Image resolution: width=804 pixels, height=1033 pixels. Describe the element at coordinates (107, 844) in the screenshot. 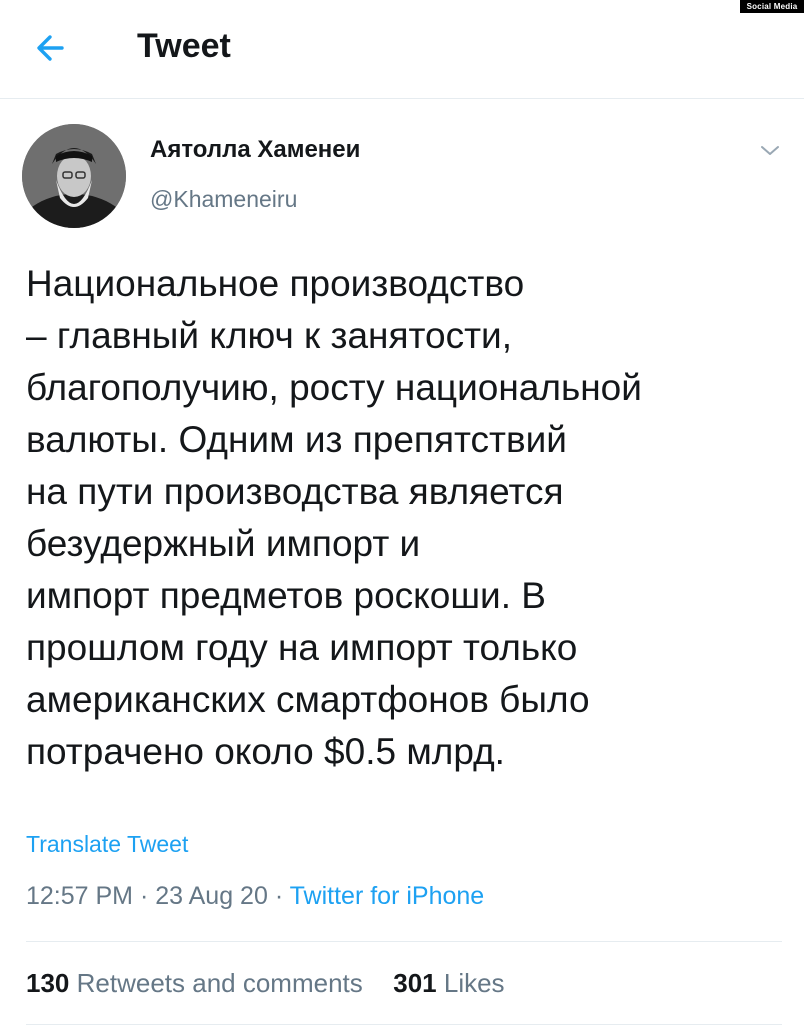

I see `translate-tweet-link: Translate Tweet` at that location.